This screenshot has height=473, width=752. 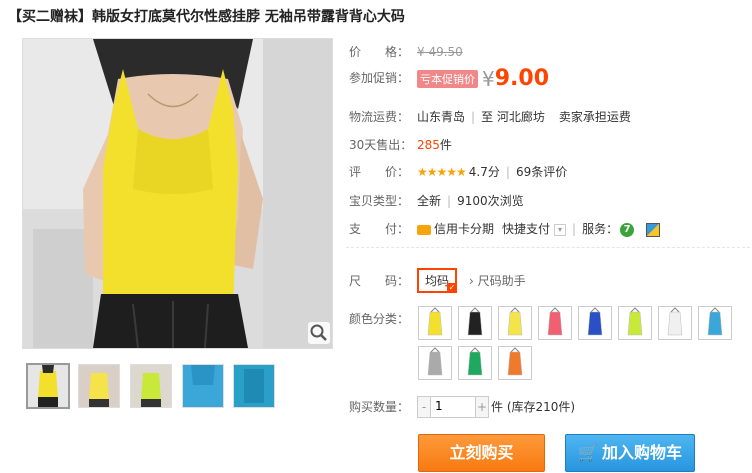 What do you see at coordinates (379, 406) in the screenshot?
I see `quantity-label: 购买数量：` at bounding box center [379, 406].